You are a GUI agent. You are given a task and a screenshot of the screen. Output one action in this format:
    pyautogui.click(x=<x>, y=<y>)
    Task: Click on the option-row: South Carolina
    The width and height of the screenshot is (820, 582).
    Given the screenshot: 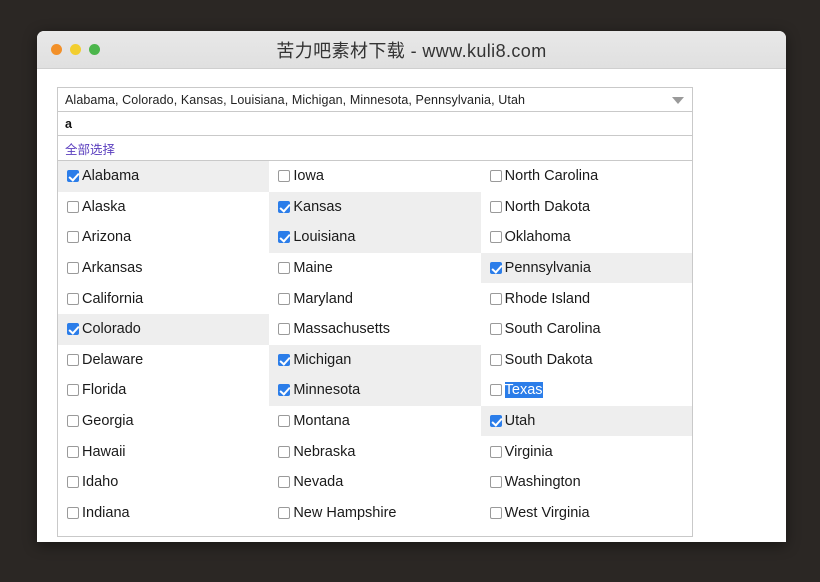 What is the action you would take?
    pyautogui.click(x=586, y=329)
    